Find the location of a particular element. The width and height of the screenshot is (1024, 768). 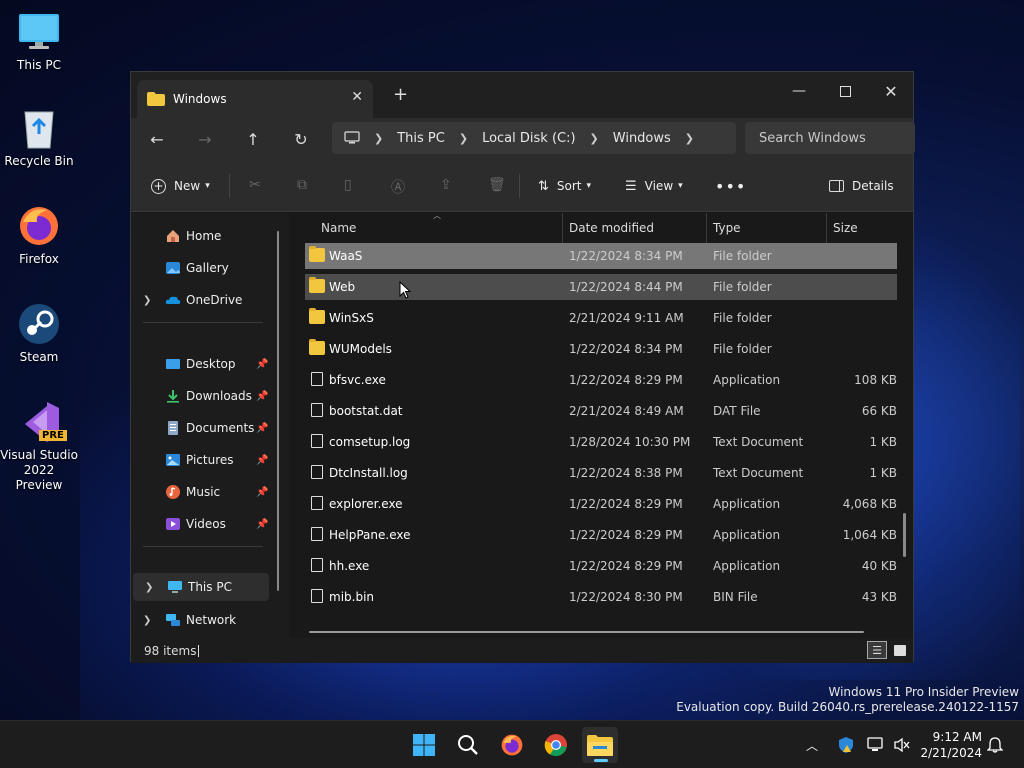

file-row: WinSxS 2/21/2024 9:11 AM File folder is located at coordinates (601, 318).